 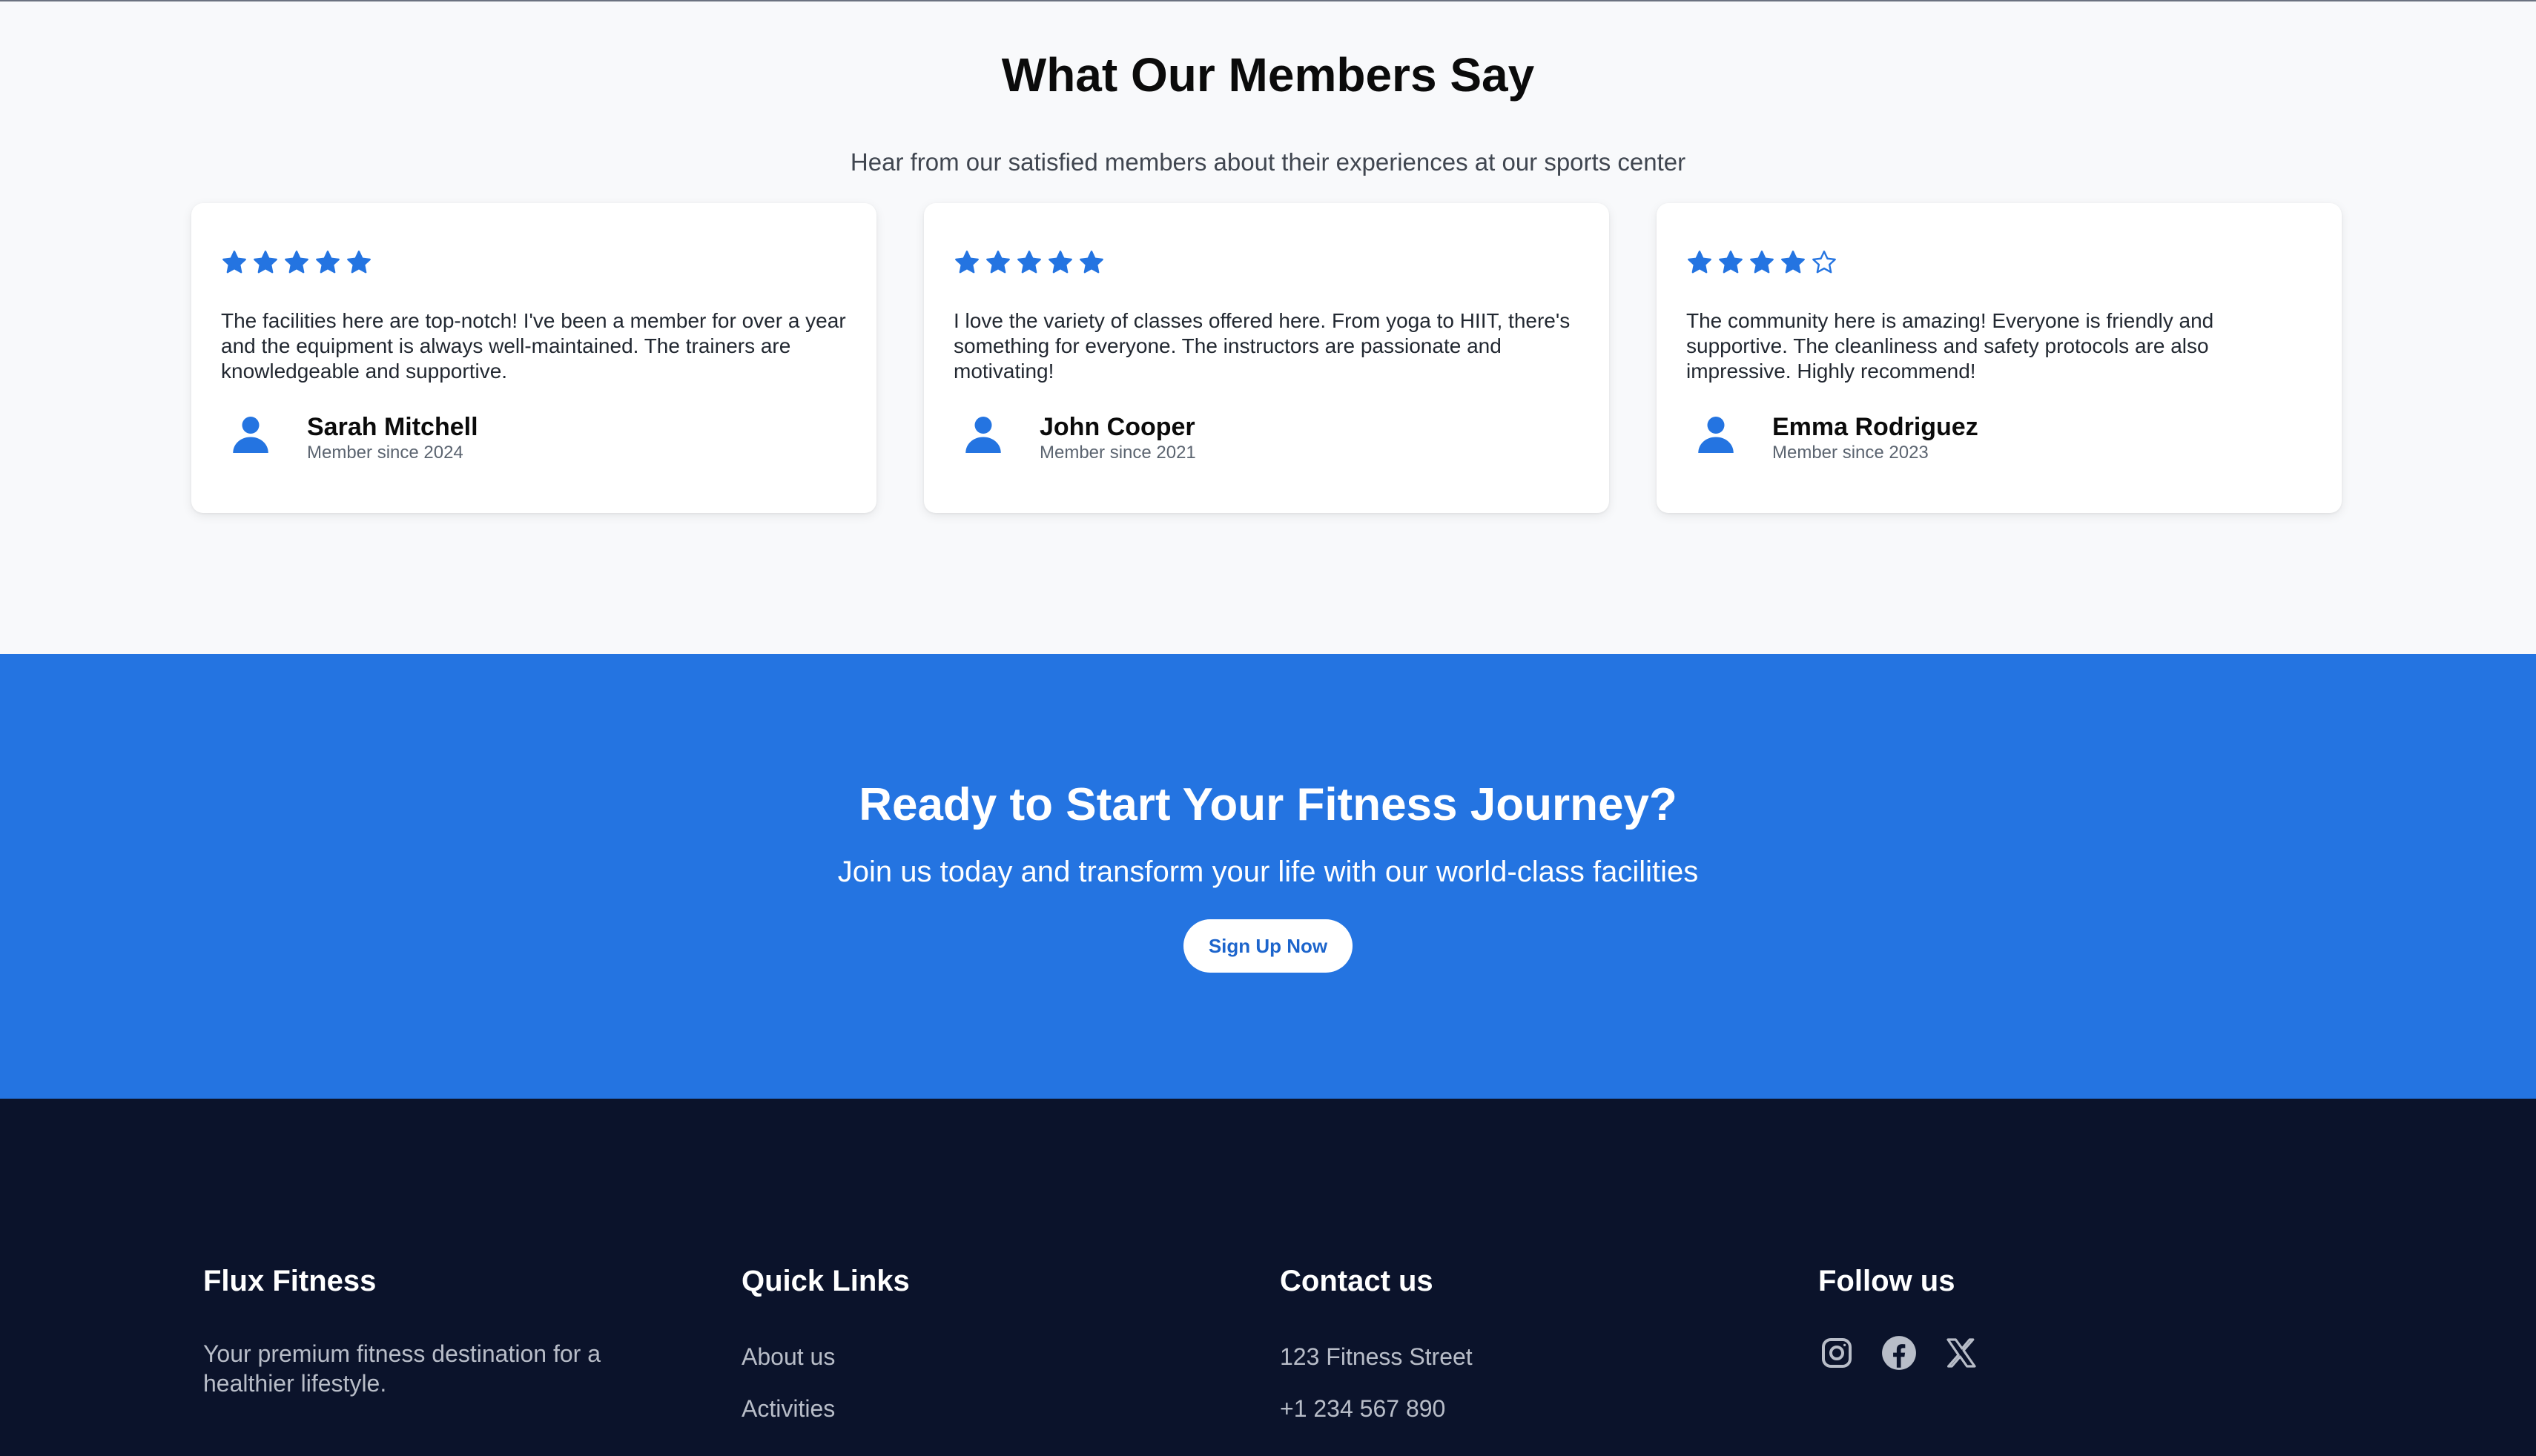 I want to click on social-links, so click(x=1899, y=1352).